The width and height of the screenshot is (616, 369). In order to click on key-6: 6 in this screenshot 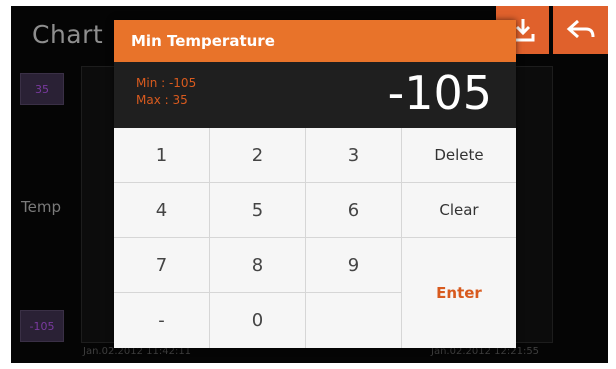, I will do `click(354, 210)`.